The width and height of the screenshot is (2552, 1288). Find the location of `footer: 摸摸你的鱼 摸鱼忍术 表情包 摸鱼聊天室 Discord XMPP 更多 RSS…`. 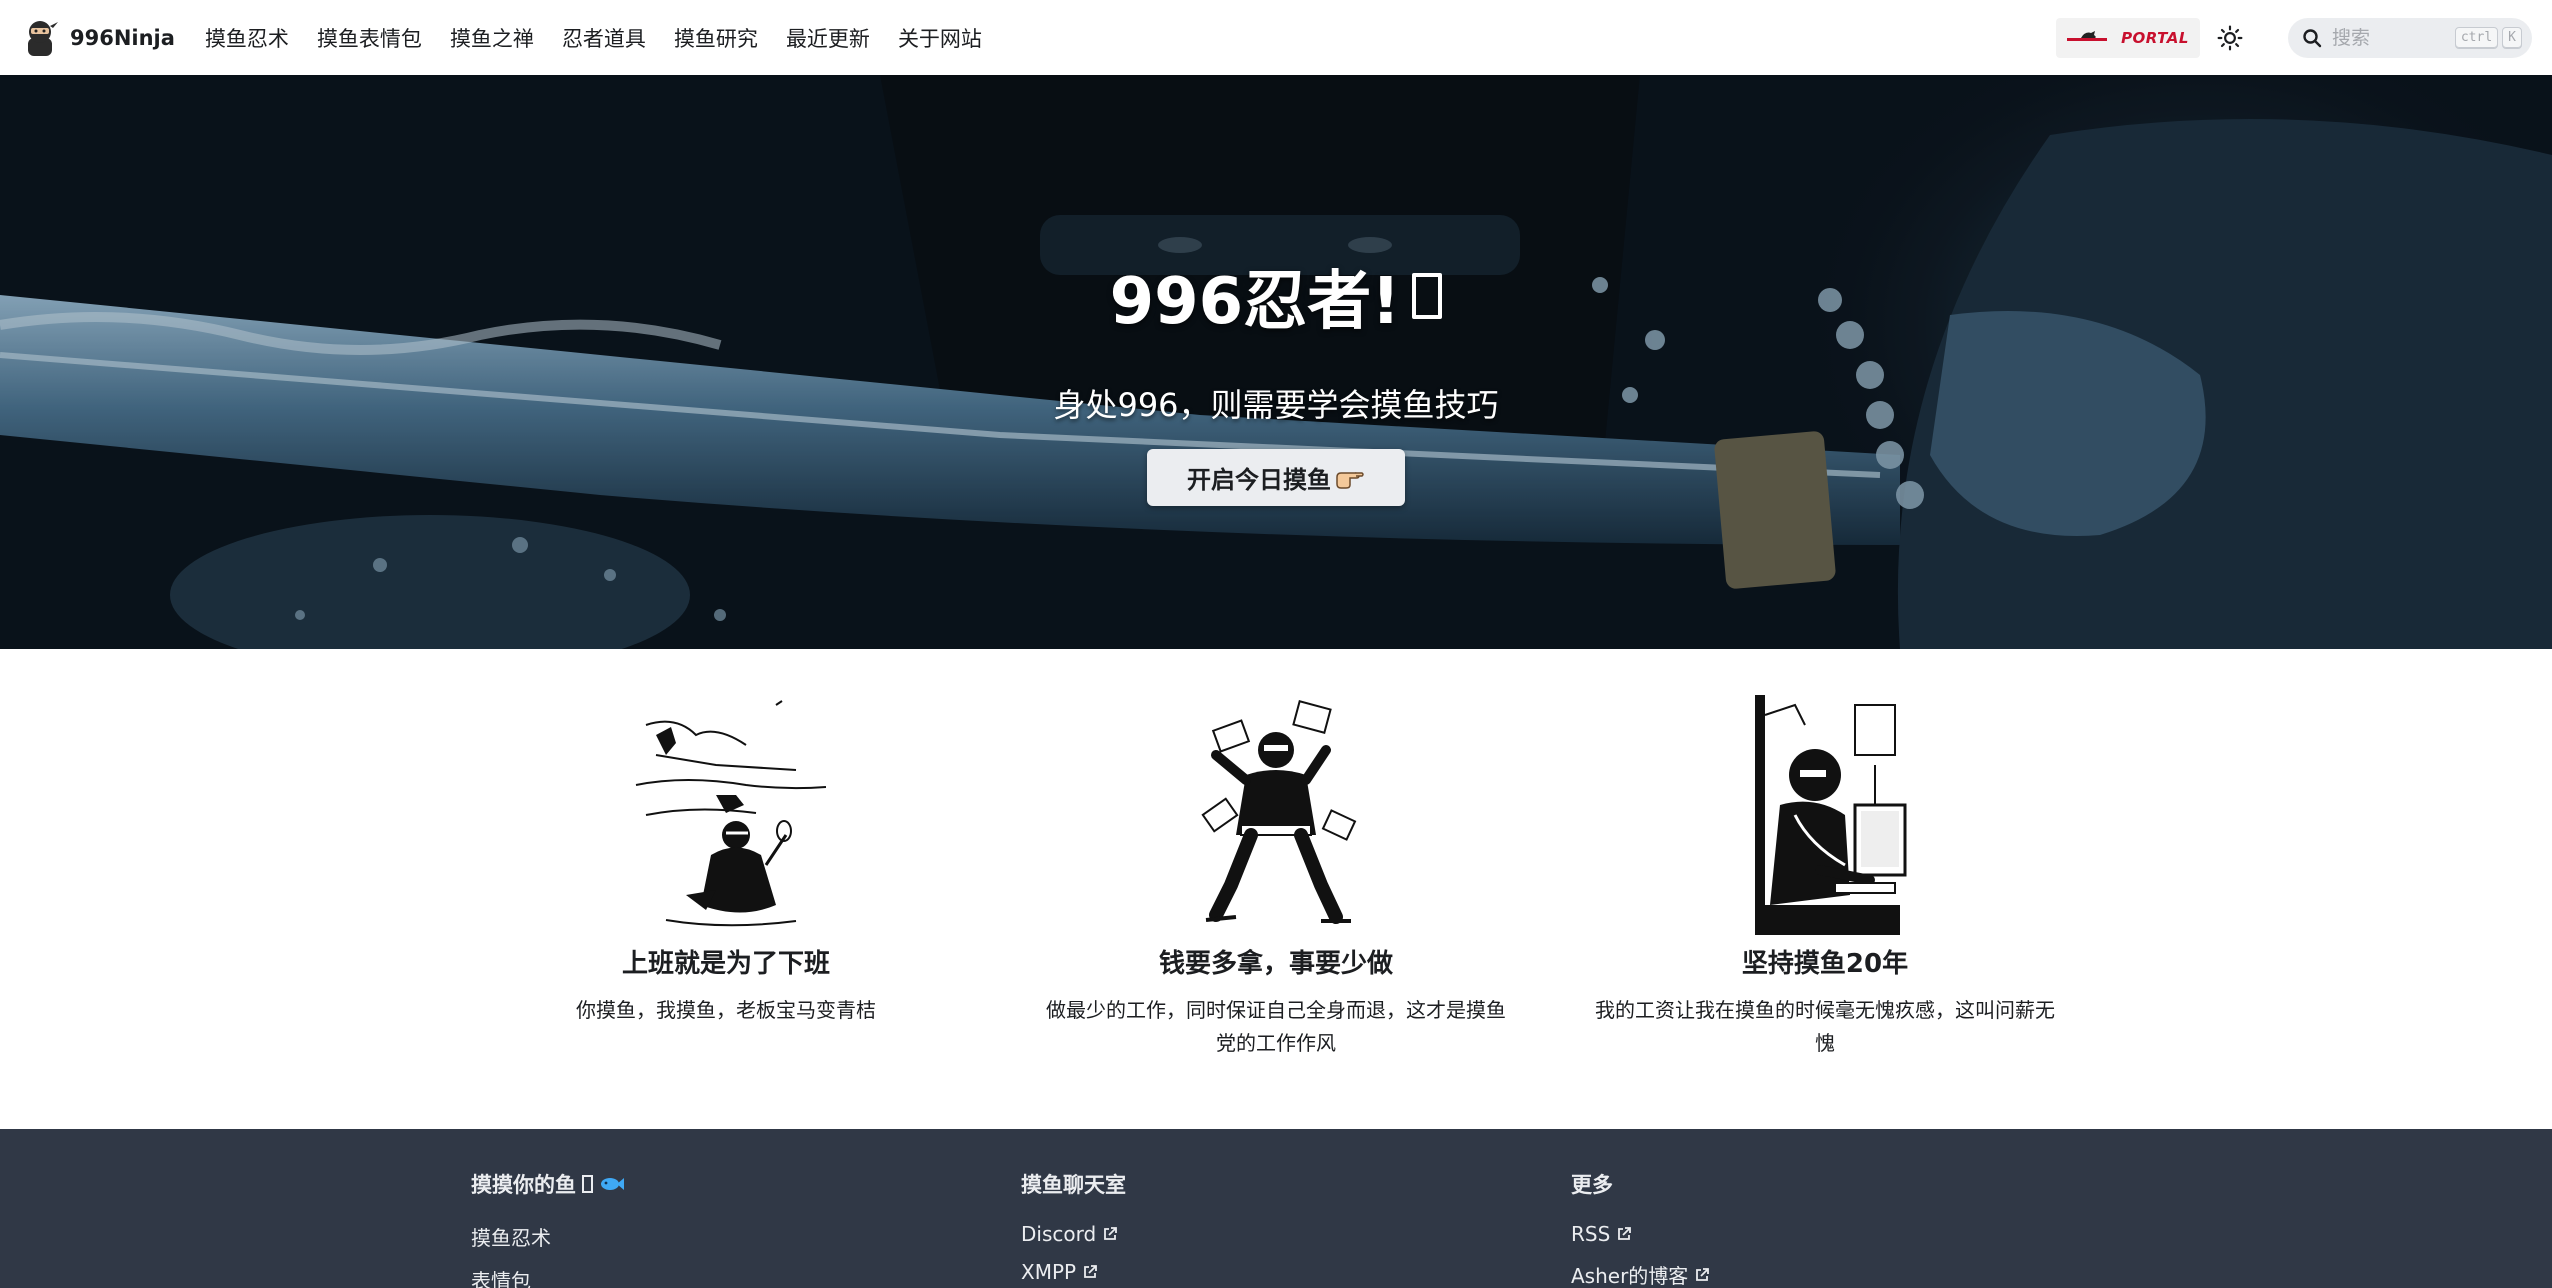

footer: 摸摸你的鱼 摸鱼忍术 表情包 摸鱼聊天室 Discord XMPP 更多 RSS… is located at coordinates (1276, 1208).